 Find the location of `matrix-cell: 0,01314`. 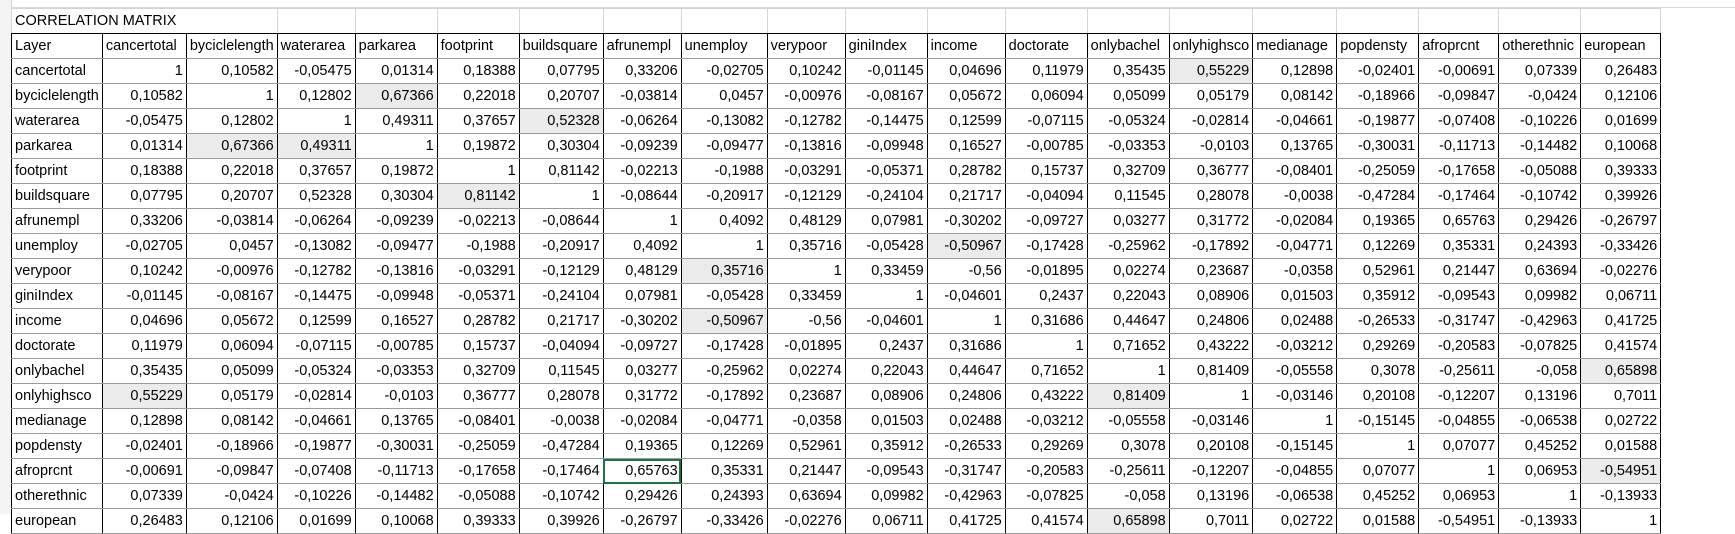

matrix-cell: 0,01314 is located at coordinates (144, 146).